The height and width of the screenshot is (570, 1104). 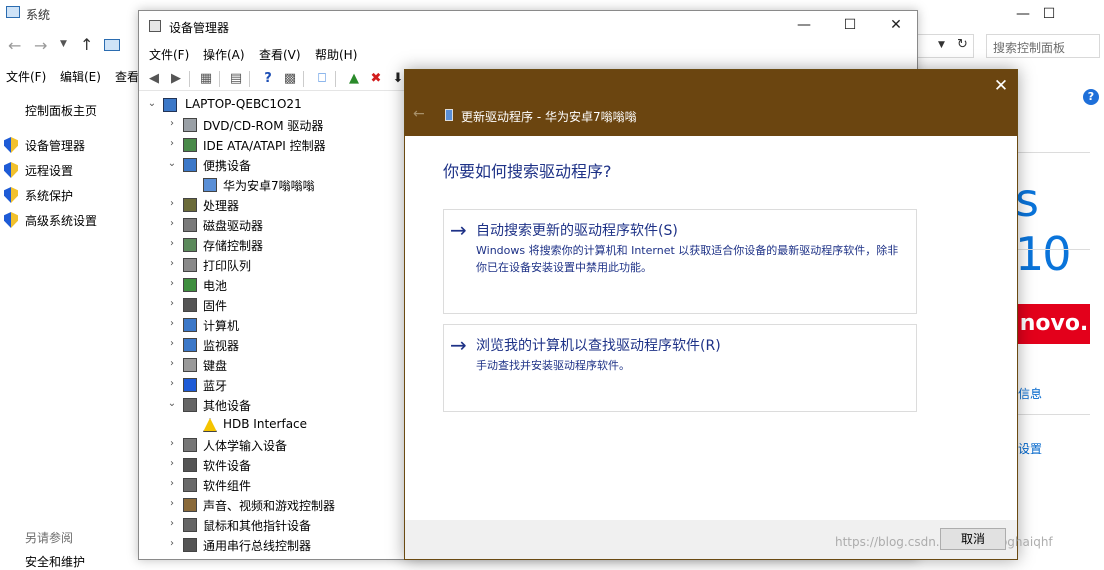 What do you see at coordinates (227, 166) in the screenshot?
I see `tree-item-label: 便携设备` at bounding box center [227, 166].